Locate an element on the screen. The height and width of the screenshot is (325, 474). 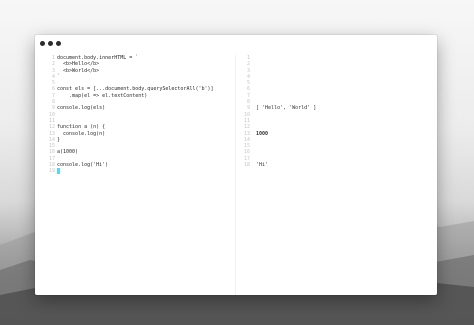
line-number: 19 is located at coordinates (51, 171).